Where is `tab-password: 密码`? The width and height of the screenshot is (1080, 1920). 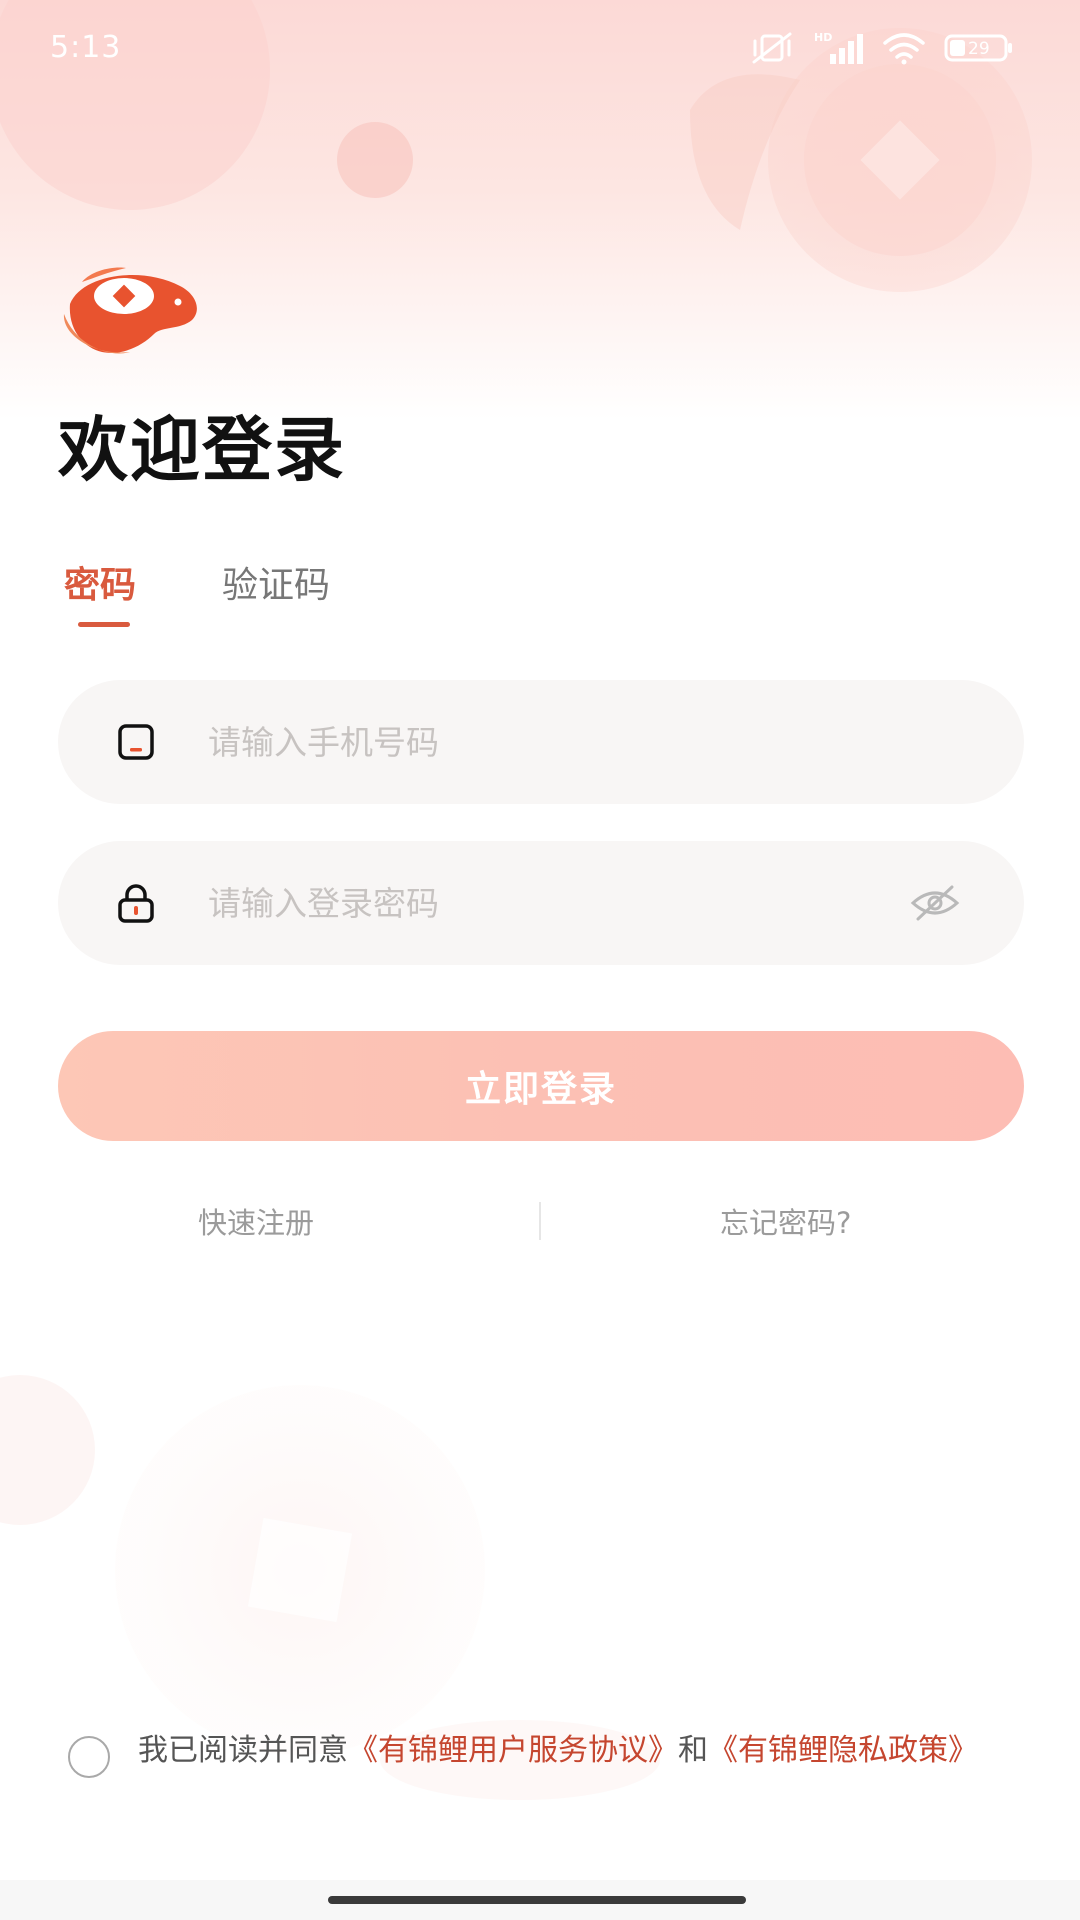 tab-password: 密码 is located at coordinates (100, 582).